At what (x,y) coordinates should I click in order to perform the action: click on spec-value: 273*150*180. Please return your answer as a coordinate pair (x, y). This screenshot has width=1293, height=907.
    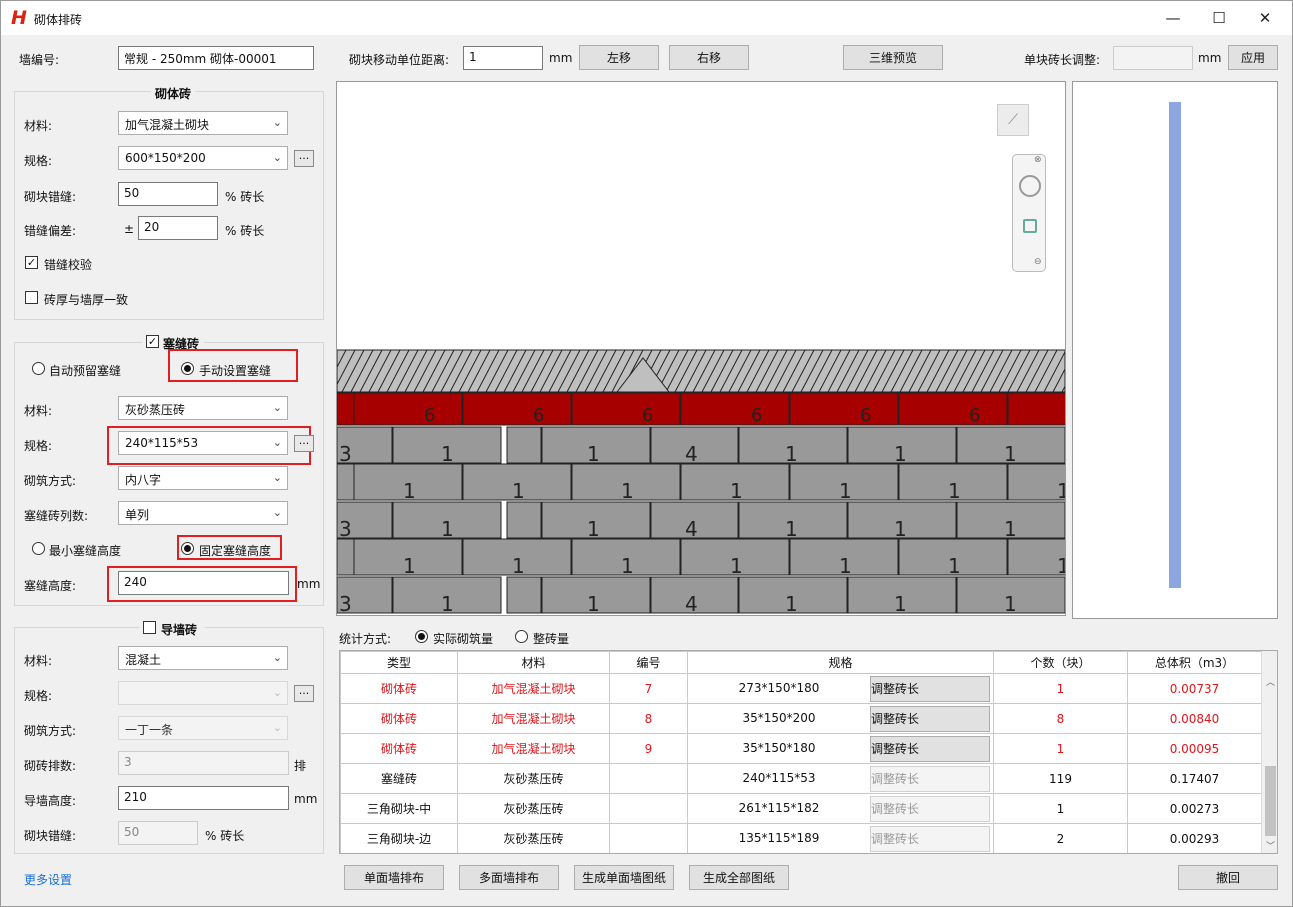
    Looking at the image, I should click on (779, 688).